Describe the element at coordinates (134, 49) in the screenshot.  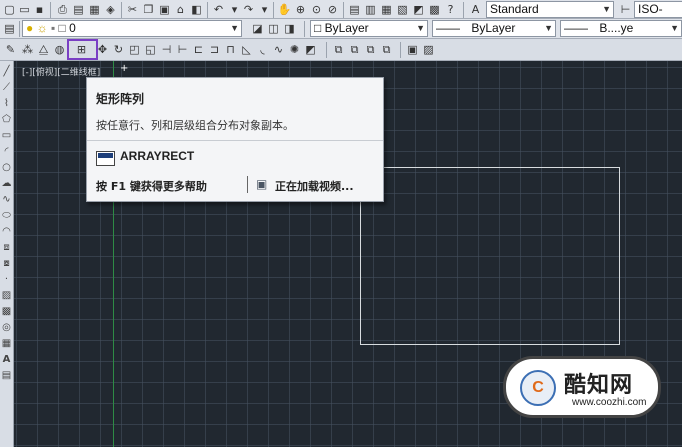
I see `scale-icon: ◰` at that location.